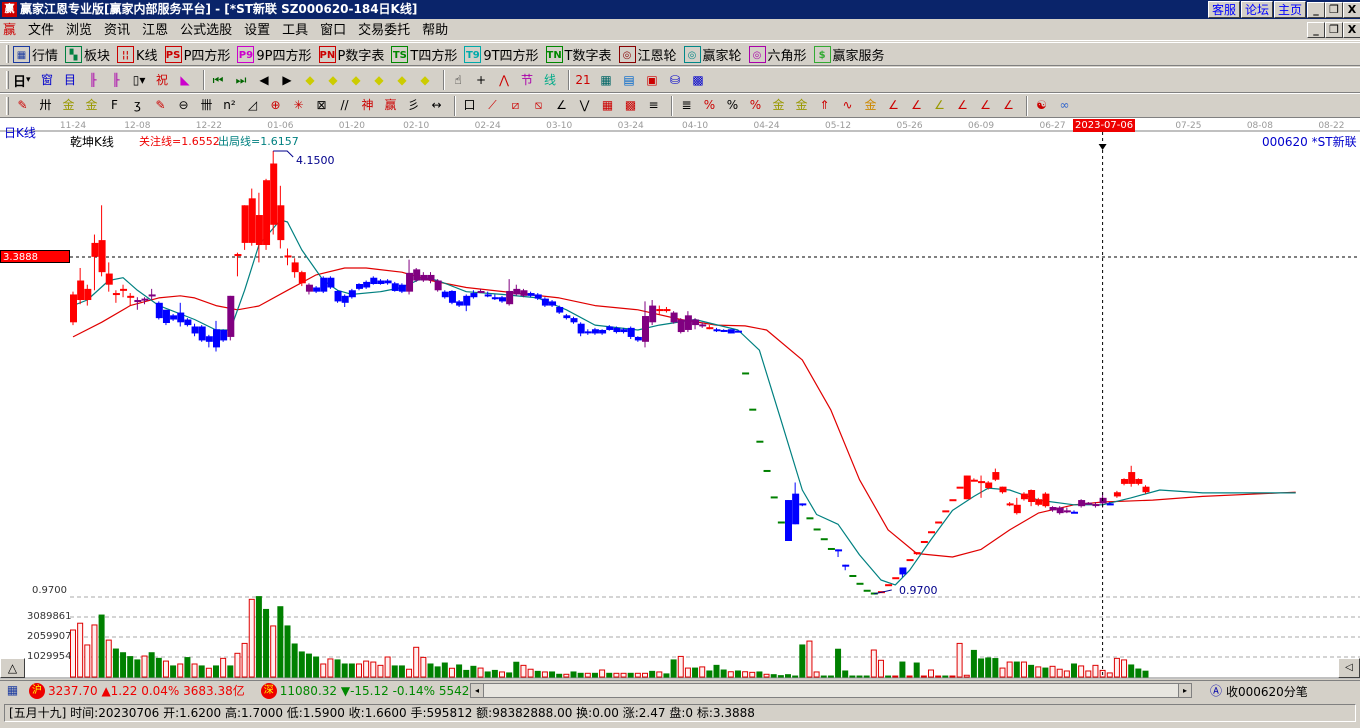 The image size is (1360, 728). What do you see at coordinates (675, 80) in the screenshot?
I see `network-icon: ⛁` at bounding box center [675, 80].